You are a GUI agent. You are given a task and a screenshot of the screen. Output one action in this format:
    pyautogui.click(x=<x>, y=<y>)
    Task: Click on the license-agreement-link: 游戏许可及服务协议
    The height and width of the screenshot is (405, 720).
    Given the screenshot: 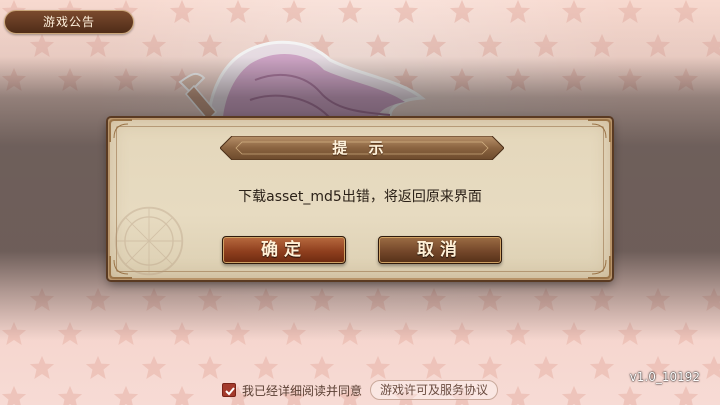 What is the action you would take?
    pyautogui.click(x=434, y=390)
    